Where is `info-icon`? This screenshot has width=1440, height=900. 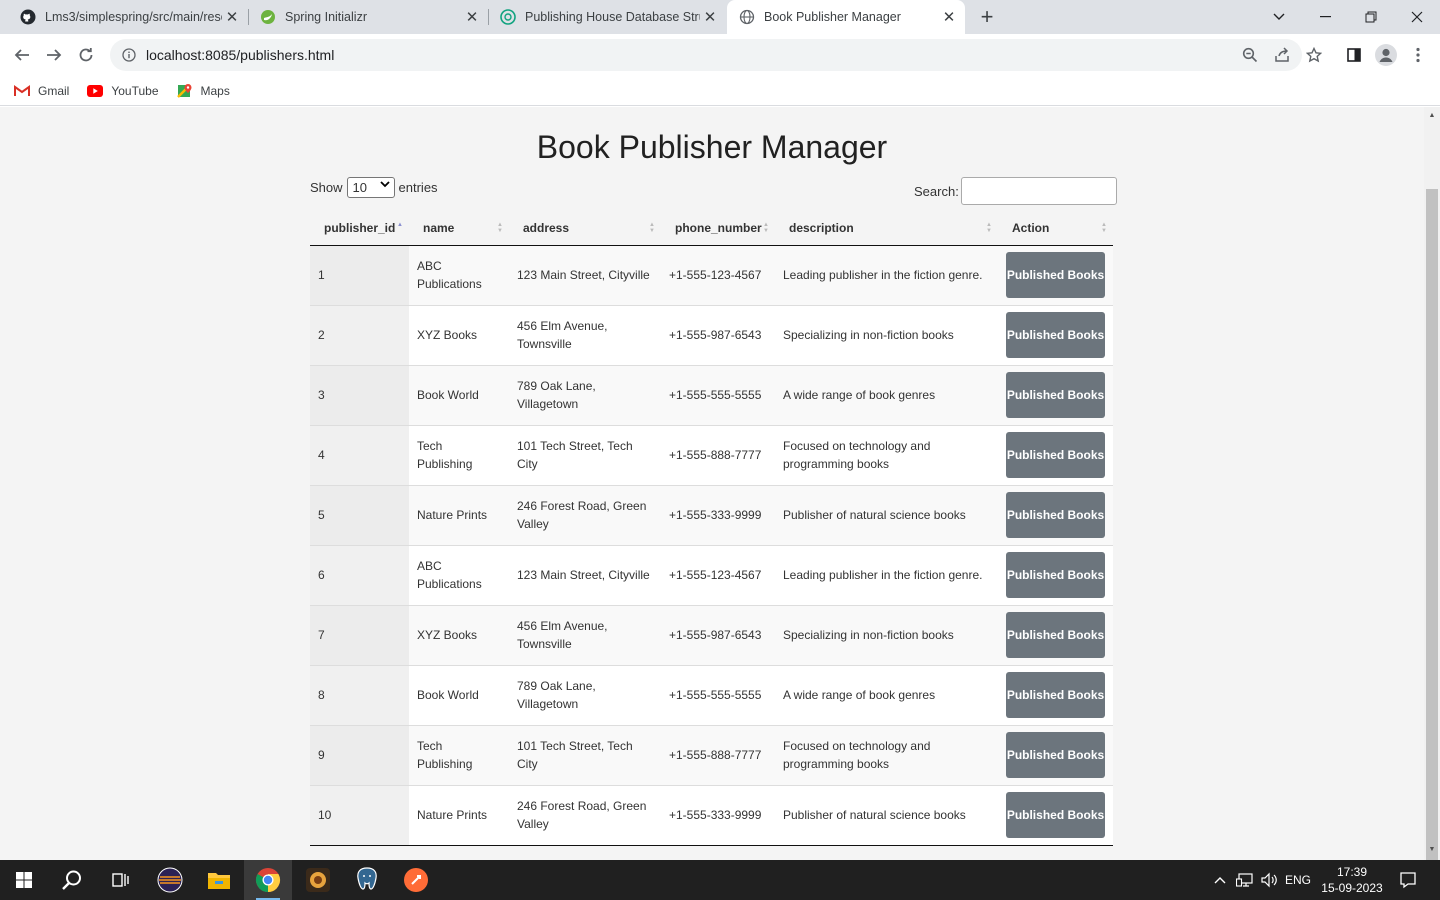 info-icon is located at coordinates (129, 55).